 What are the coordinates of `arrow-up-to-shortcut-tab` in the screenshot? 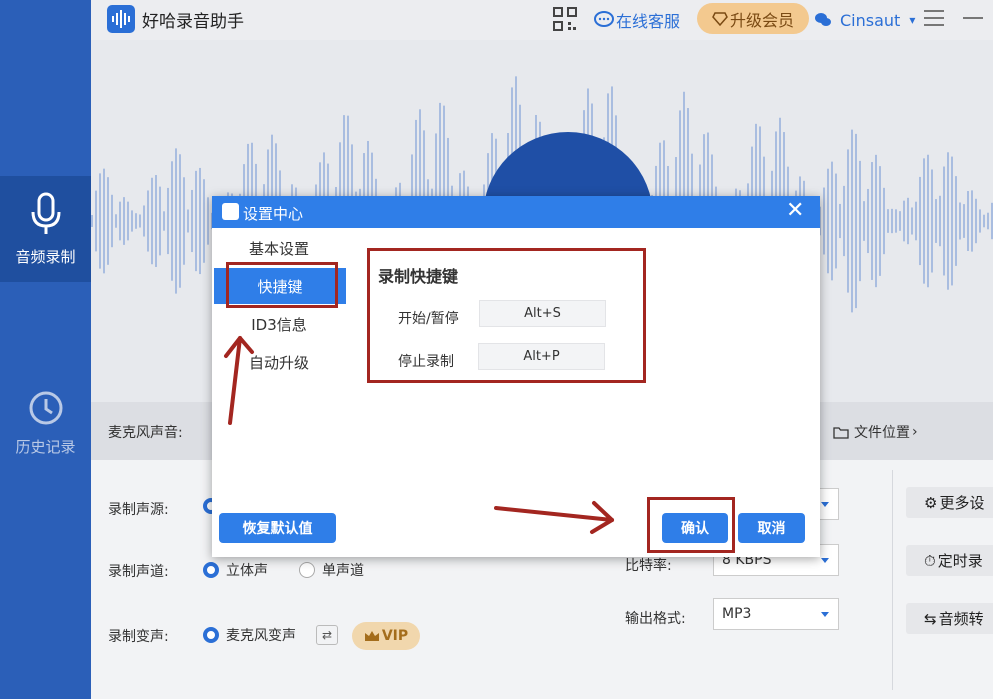 It's located at (239, 380).